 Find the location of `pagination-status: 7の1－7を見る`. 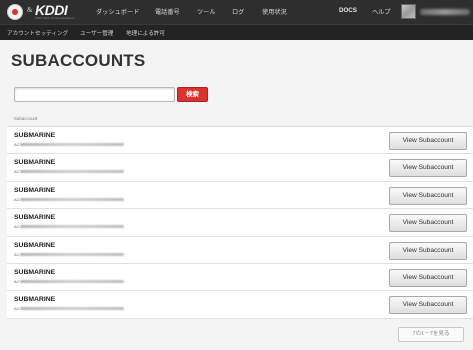

pagination-status: 7の1－7を見る is located at coordinates (431, 334).